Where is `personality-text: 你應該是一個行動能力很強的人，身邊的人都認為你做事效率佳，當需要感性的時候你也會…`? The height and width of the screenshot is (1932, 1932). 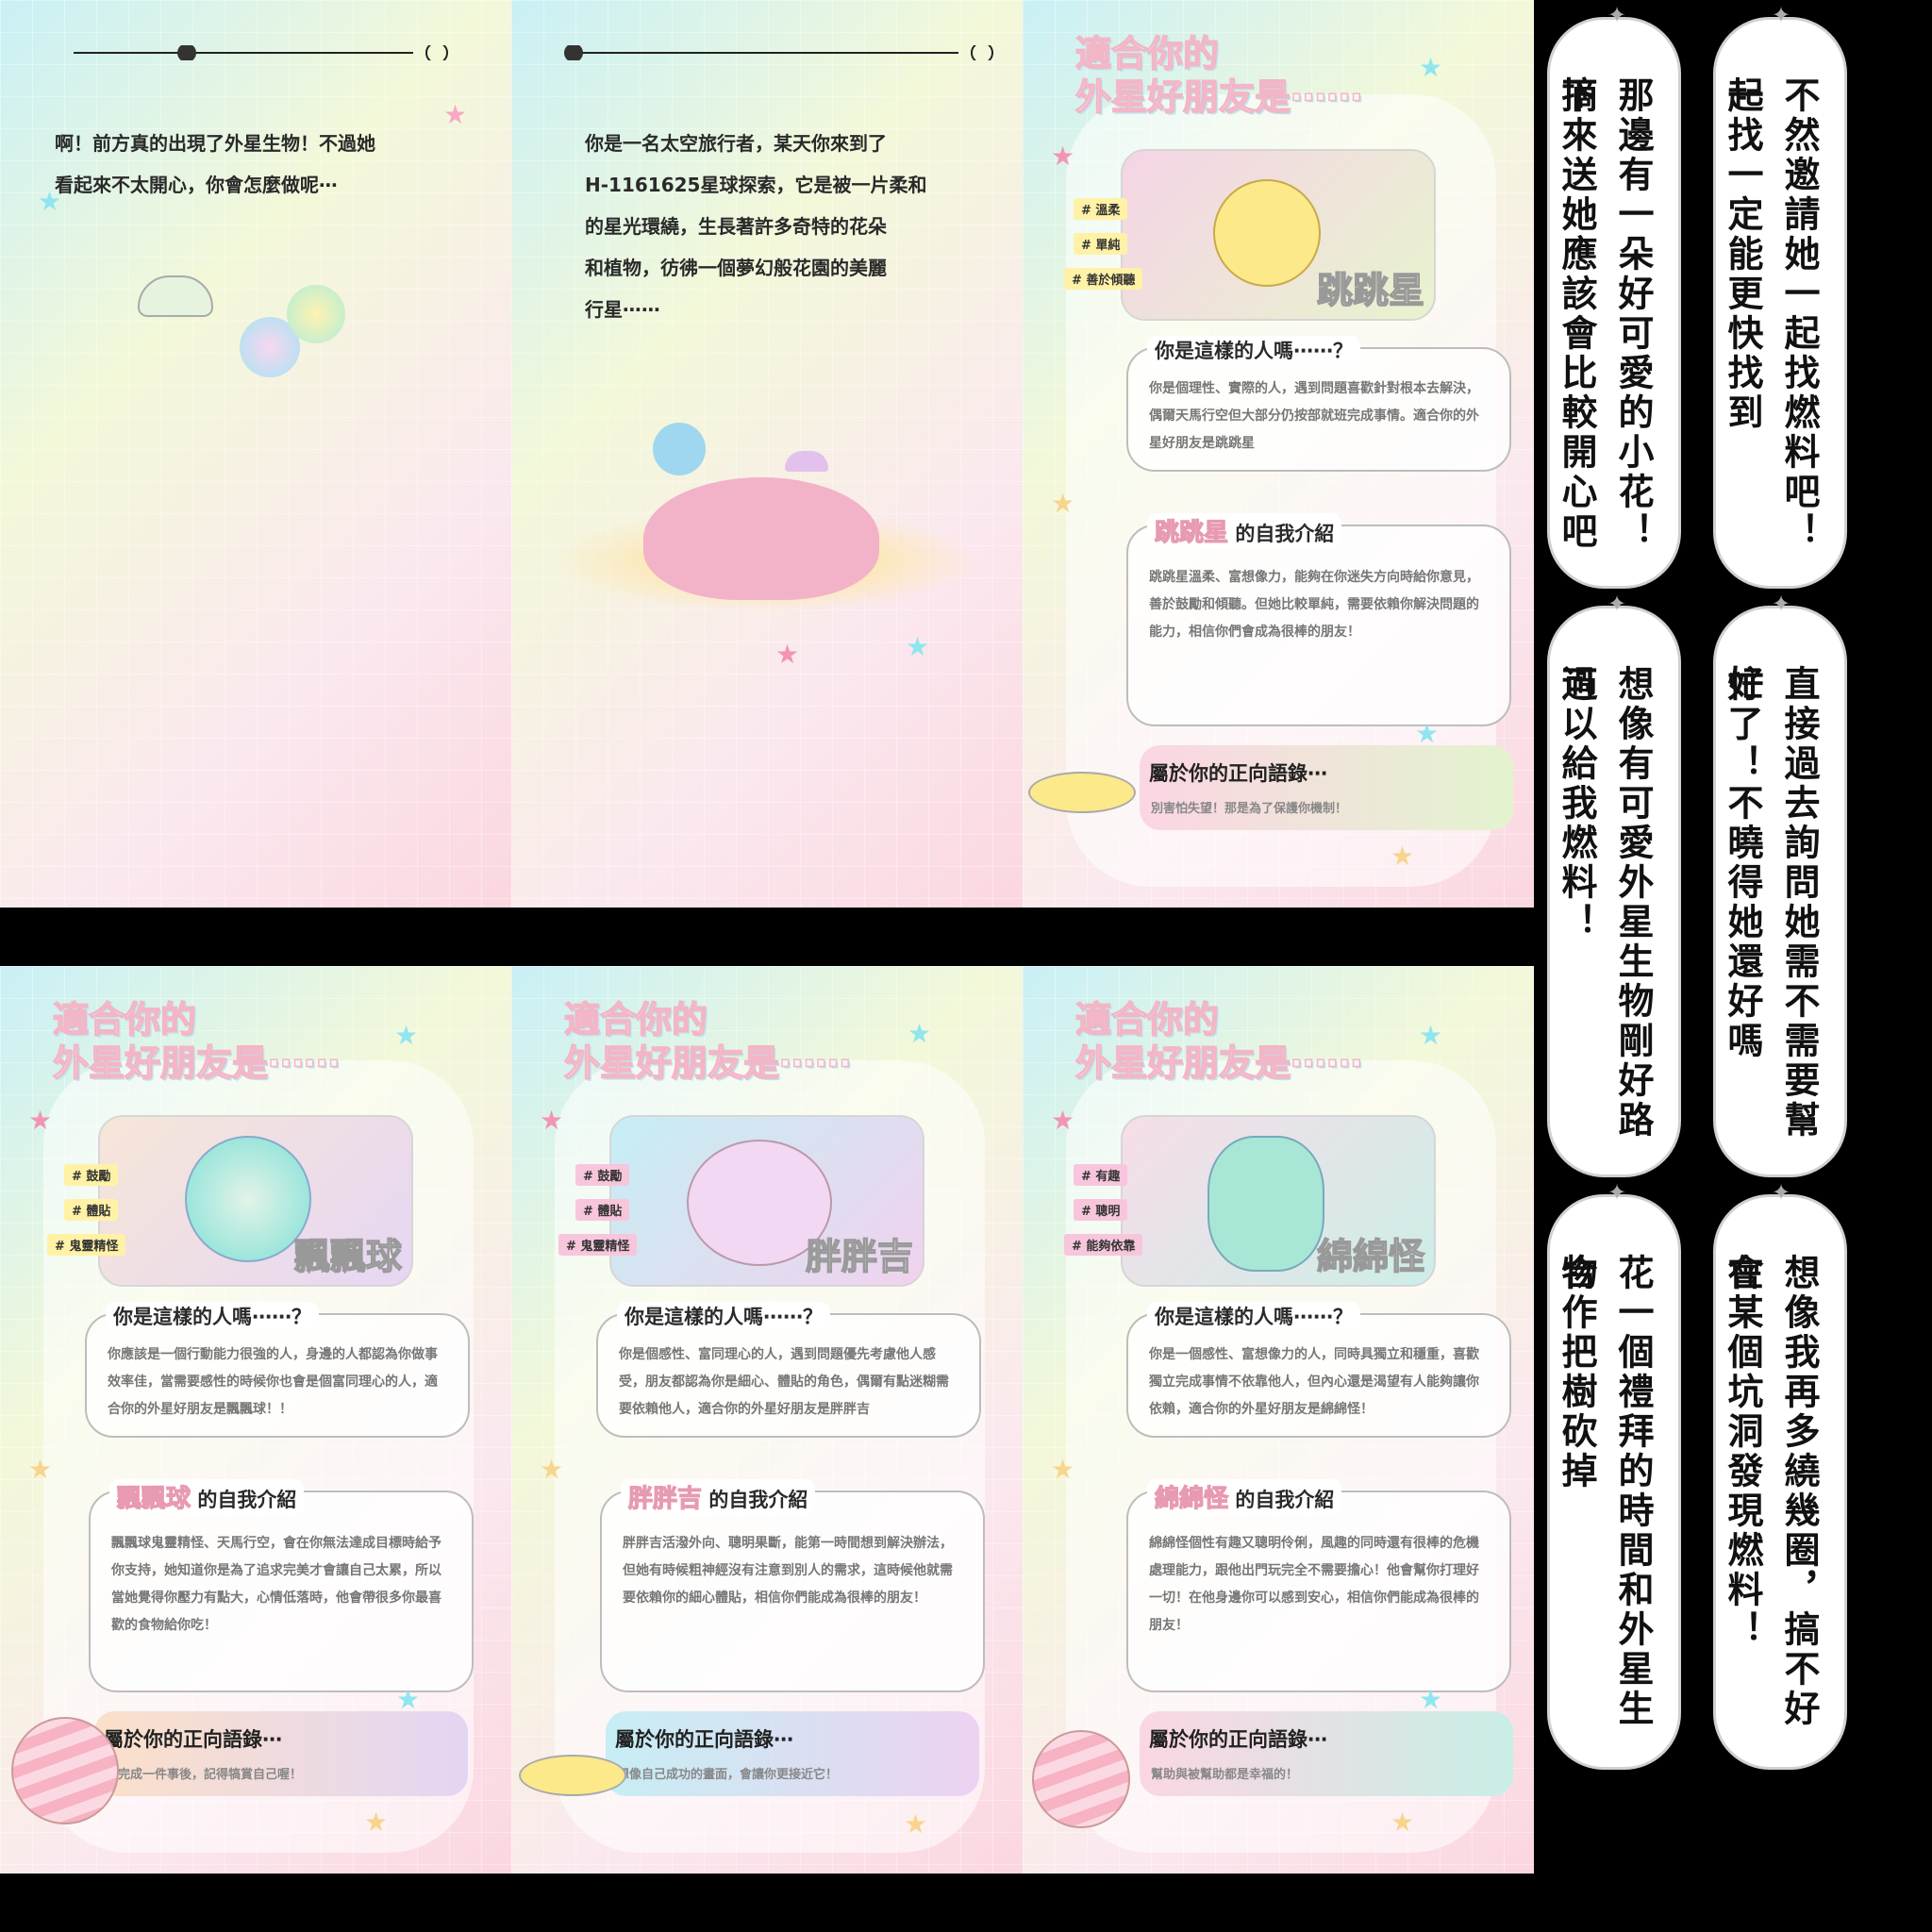
personality-text: 你應該是一個行動能力很強的人，身邊的人都認為你做事效率佳，當需要感性的時候你也會… is located at coordinates (273, 1382).